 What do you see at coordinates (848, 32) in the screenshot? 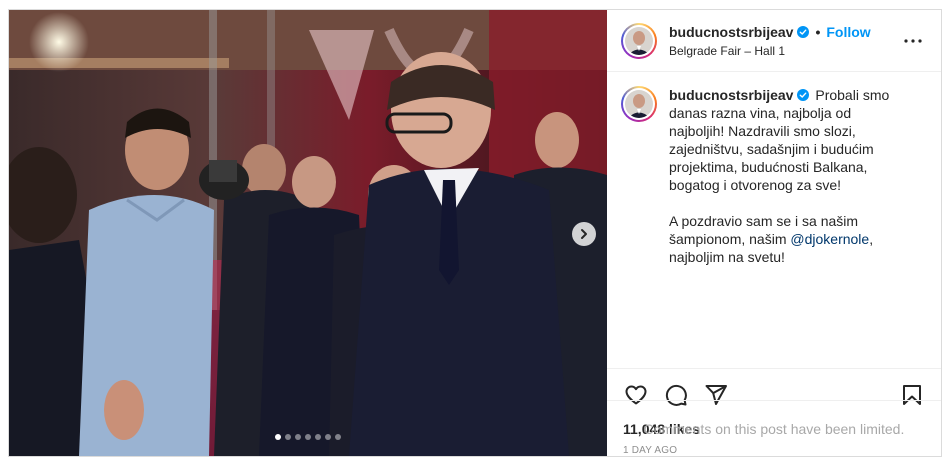
I see `follow-button: Follow` at bounding box center [848, 32].